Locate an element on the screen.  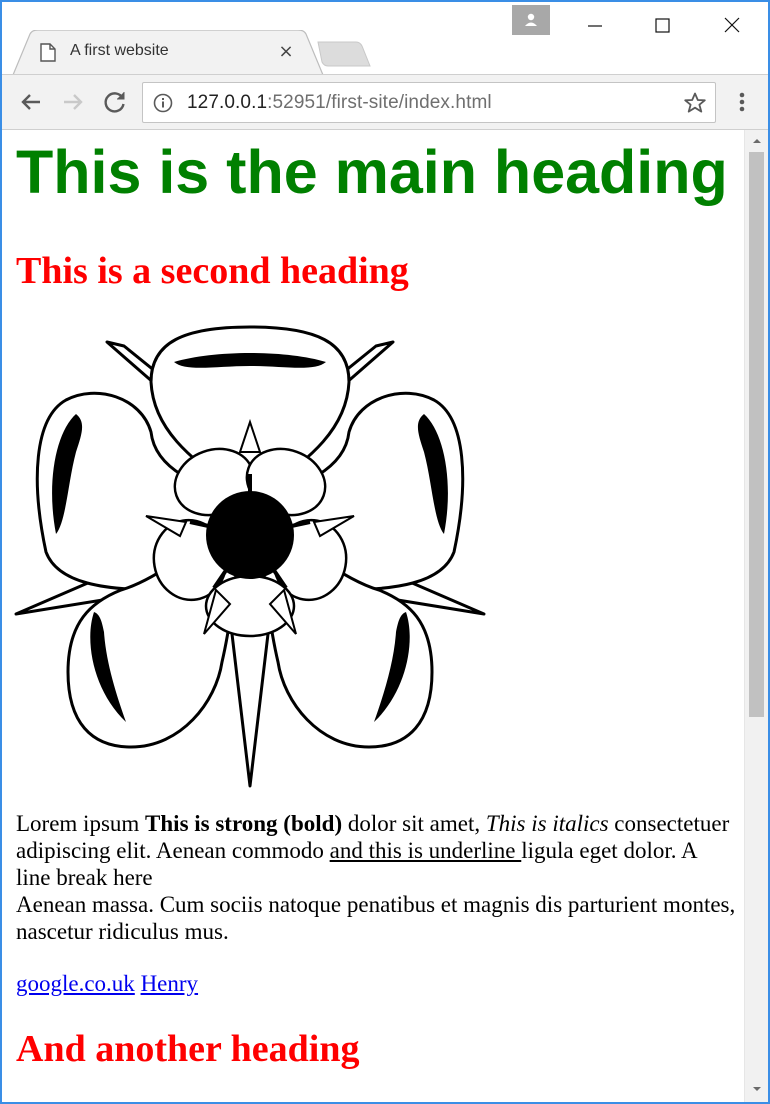
info-icon is located at coordinates (163, 103).